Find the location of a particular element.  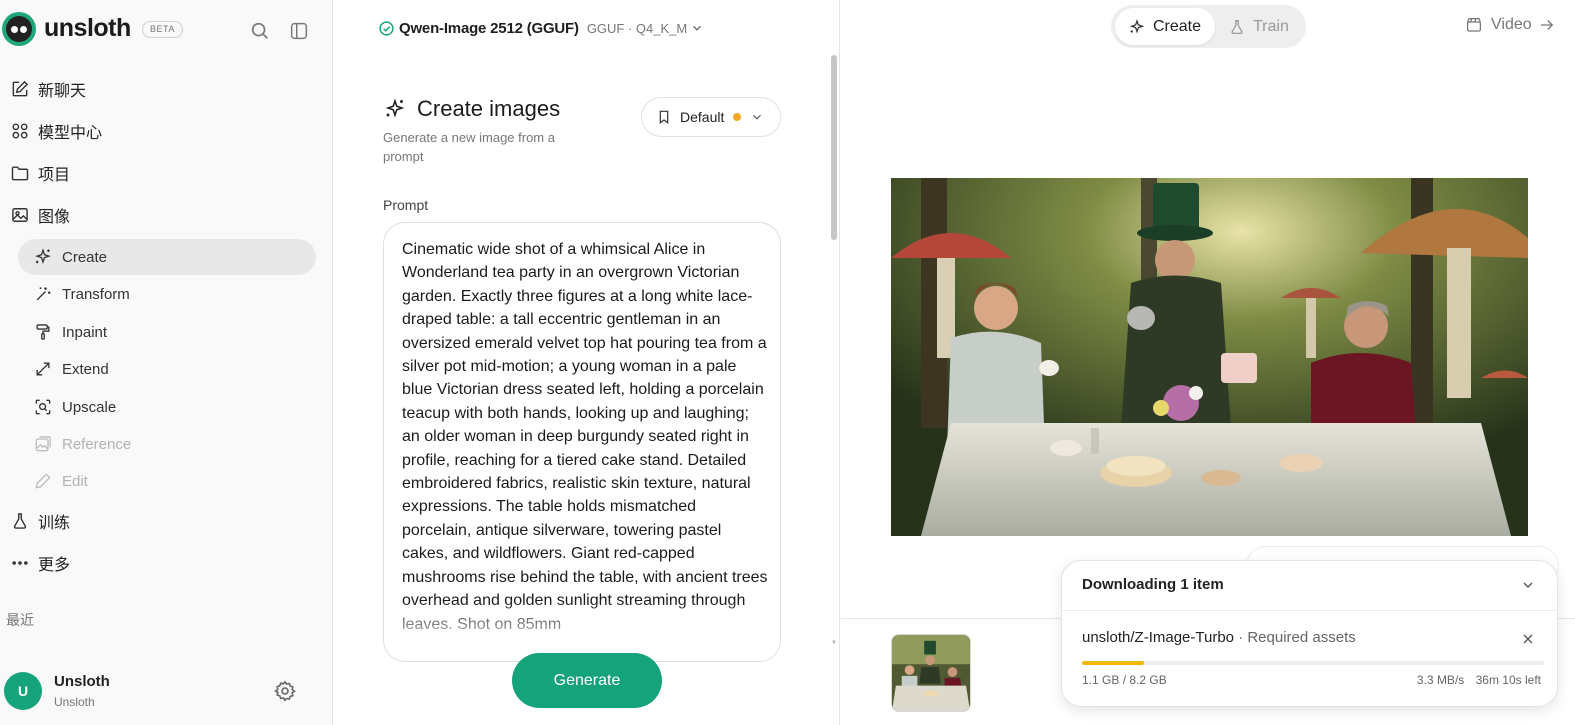

tab-label: Create is located at coordinates (1177, 26).